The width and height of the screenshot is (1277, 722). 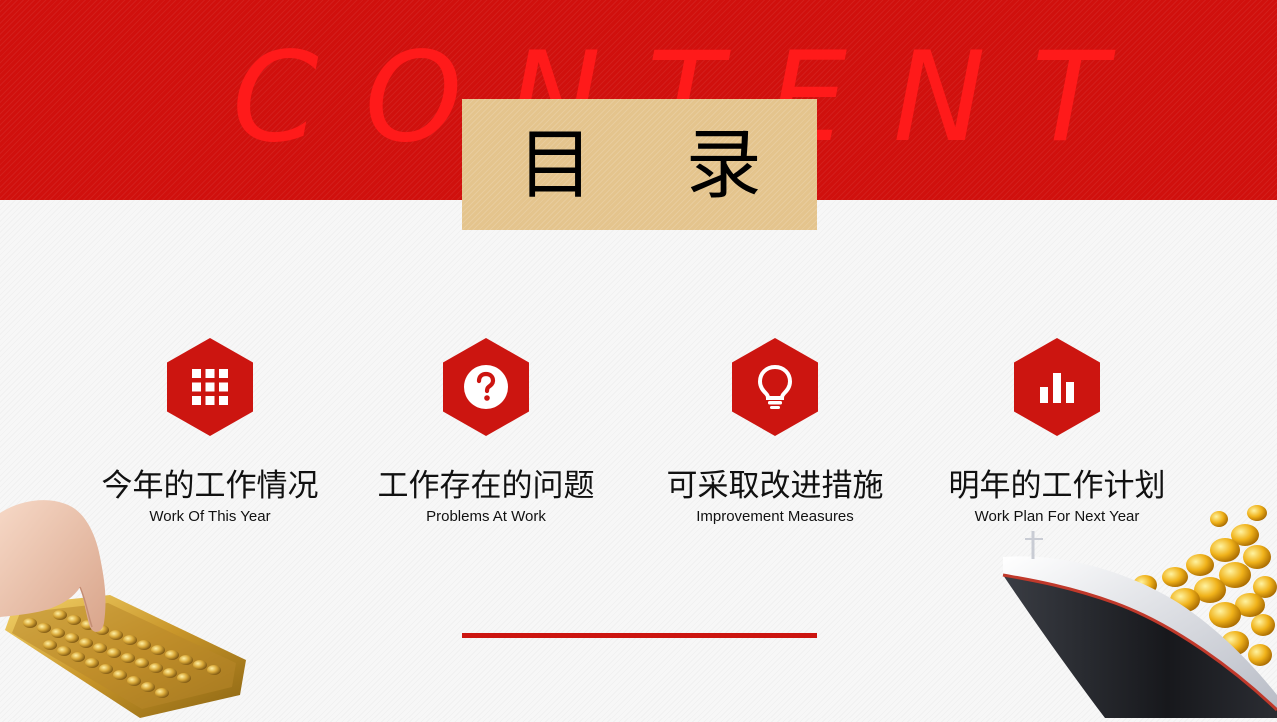 I want to click on bar-chart-icon, so click(x=1057, y=388).